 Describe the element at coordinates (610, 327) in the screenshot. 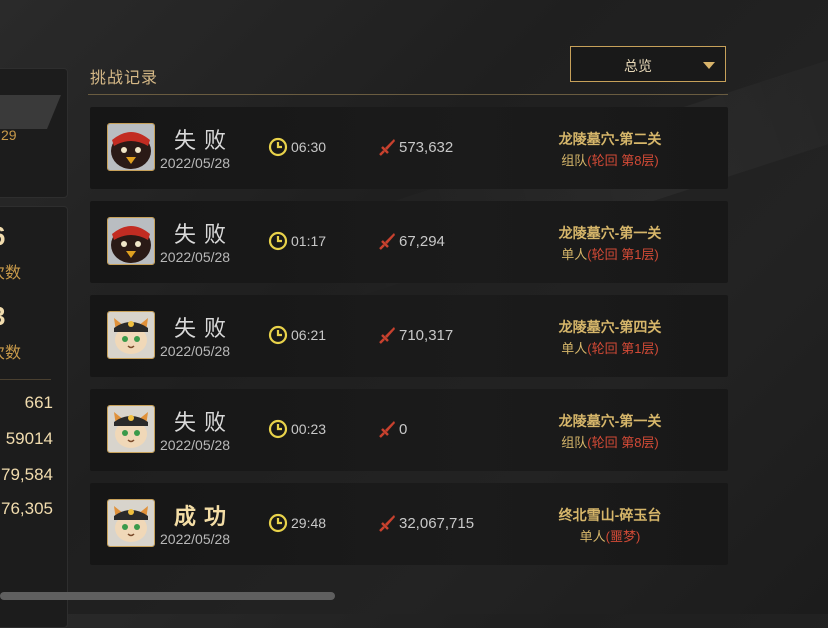

I see `stage-name: 龙陵墓穴-第四关` at that location.